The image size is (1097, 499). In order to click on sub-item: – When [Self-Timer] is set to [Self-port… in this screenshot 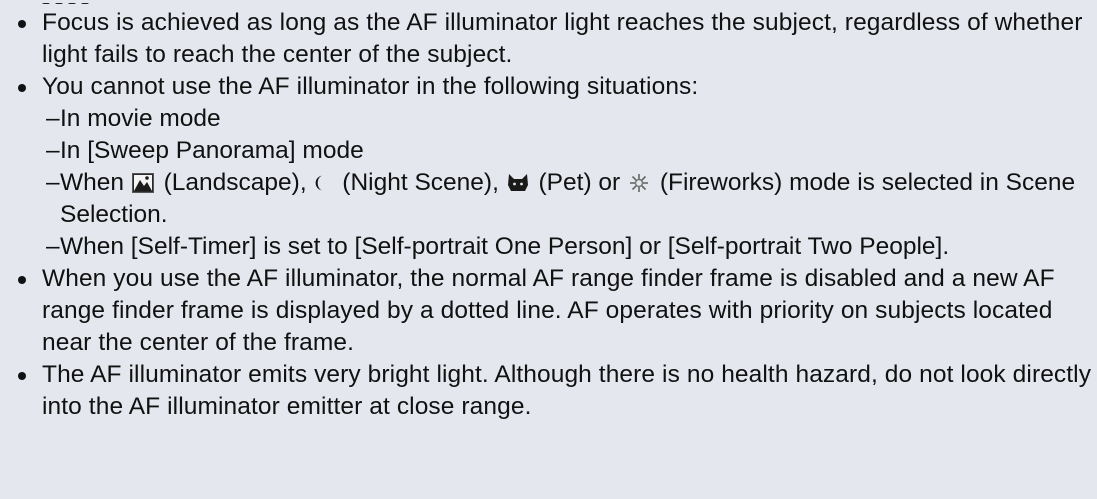, I will do `click(548, 247)`.